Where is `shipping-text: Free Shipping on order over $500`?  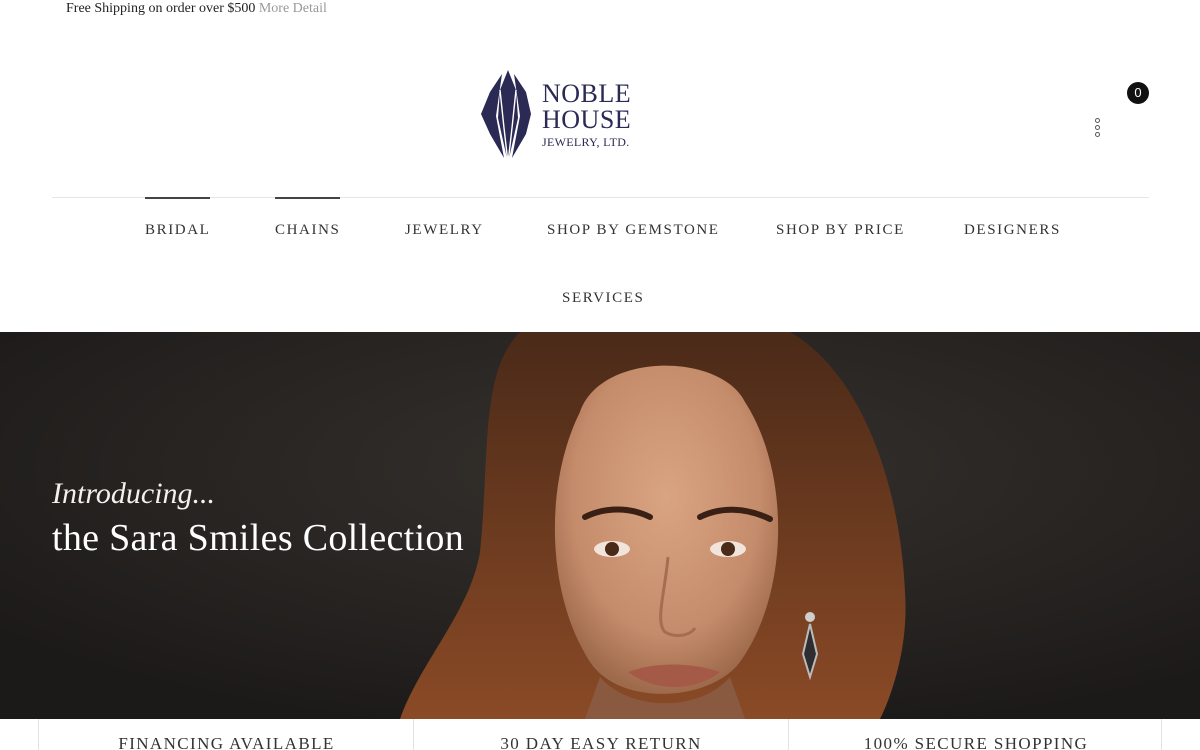 shipping-text: Free Shipping on order over $500 is located at coordinates (161, 8).